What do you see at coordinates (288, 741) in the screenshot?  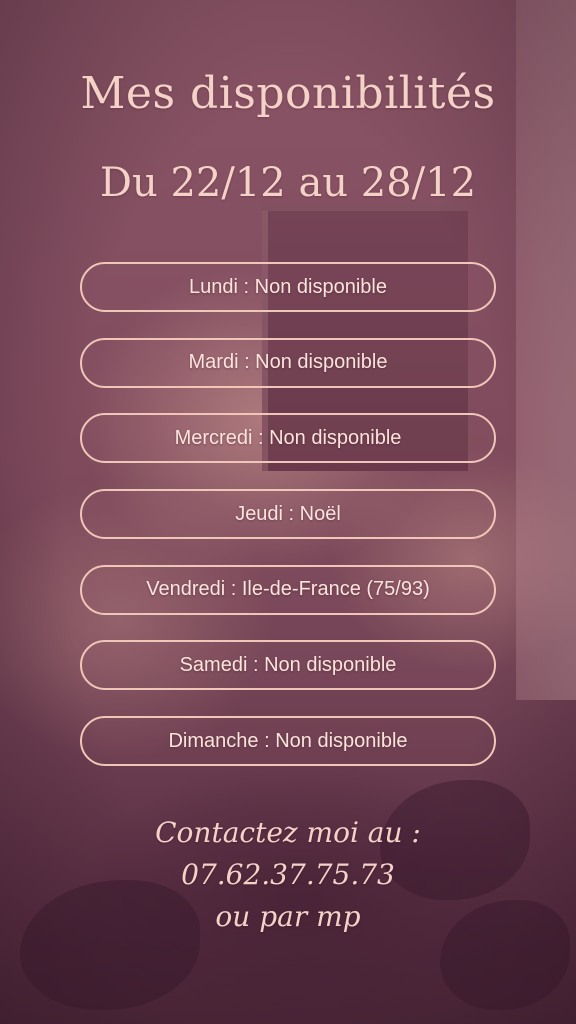 I see `day-pill-sunday: Dimanche : Non disponible` at bounding box center [288, 741].